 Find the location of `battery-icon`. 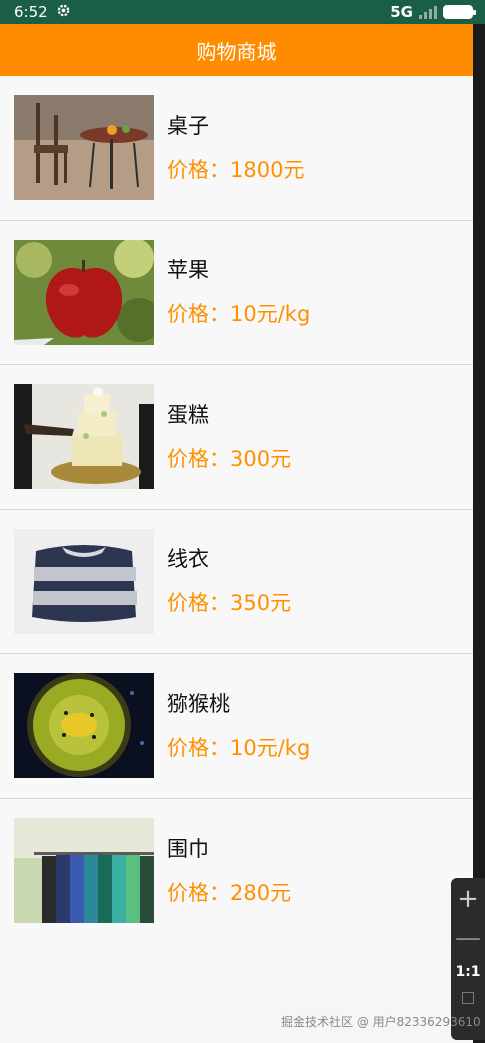

battery-icon is located at coordinates (459, 12).